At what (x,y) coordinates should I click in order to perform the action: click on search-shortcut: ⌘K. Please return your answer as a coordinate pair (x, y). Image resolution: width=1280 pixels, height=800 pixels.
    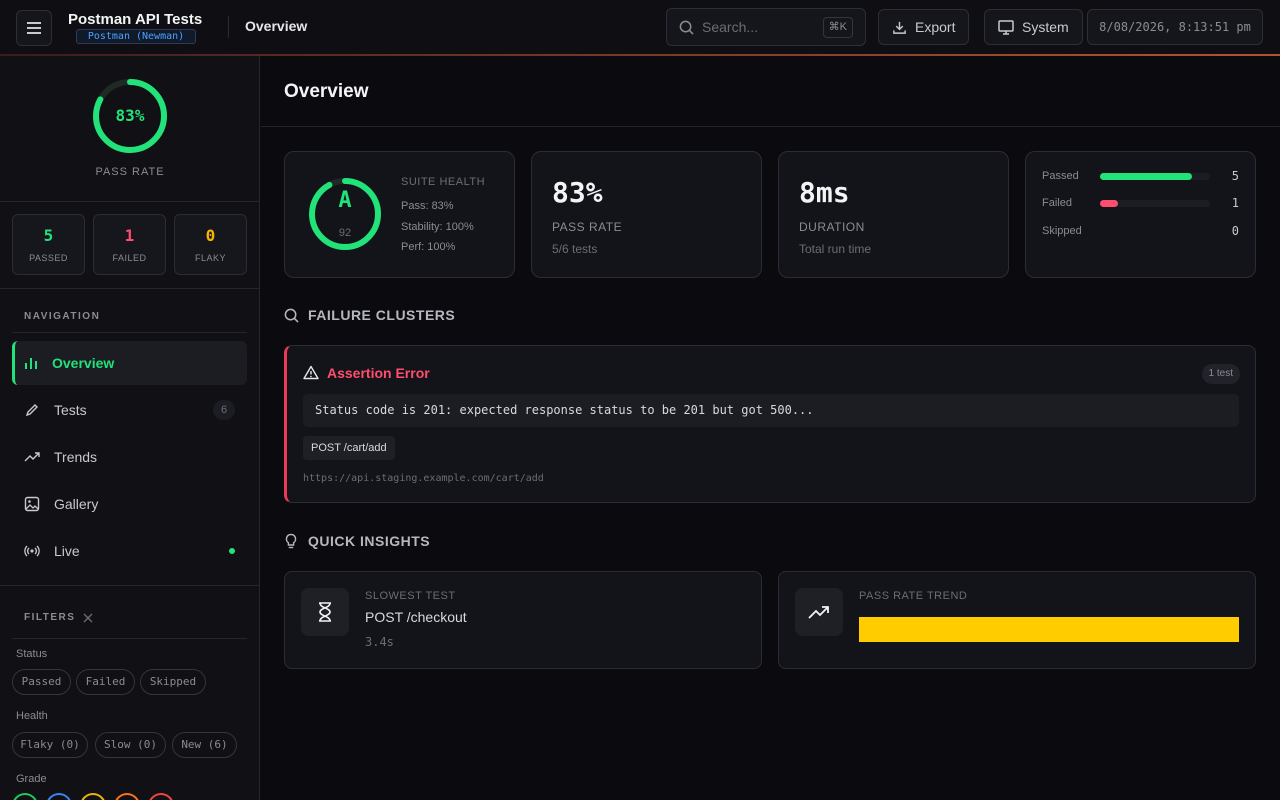
    Looking at the image, I should click on (837, 27).